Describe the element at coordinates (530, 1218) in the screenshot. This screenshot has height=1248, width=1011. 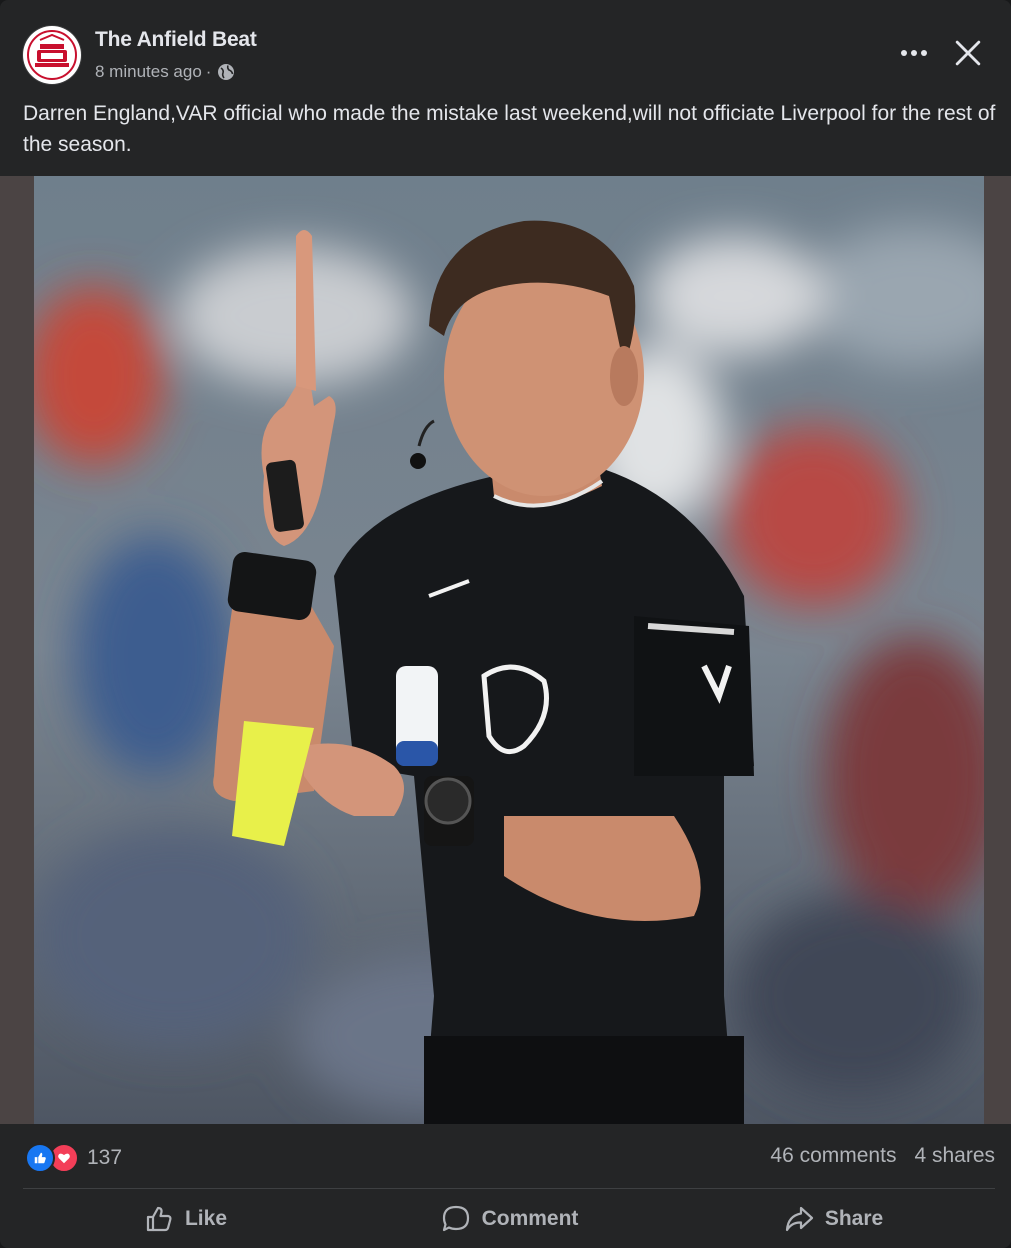
I see `comment-label: Comment` at that location.